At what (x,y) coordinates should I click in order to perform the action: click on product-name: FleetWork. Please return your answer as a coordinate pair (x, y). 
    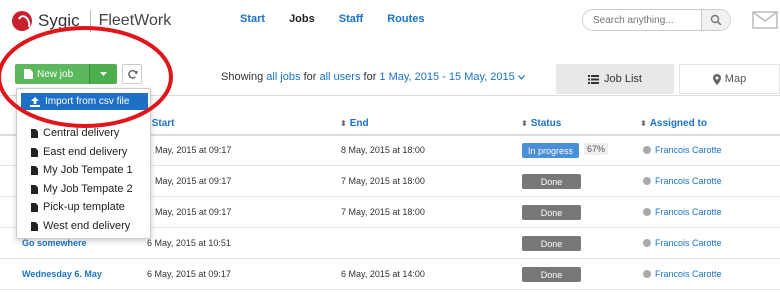
    Looking at the image, I should click on (135, 20).